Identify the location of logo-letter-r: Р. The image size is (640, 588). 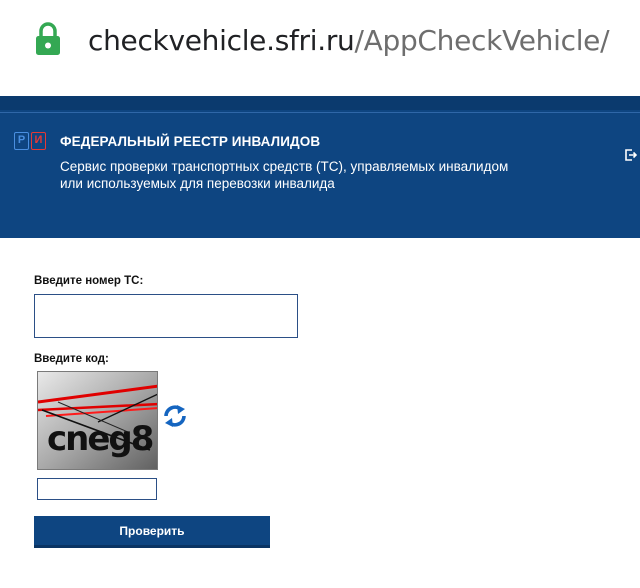
(21, 141).